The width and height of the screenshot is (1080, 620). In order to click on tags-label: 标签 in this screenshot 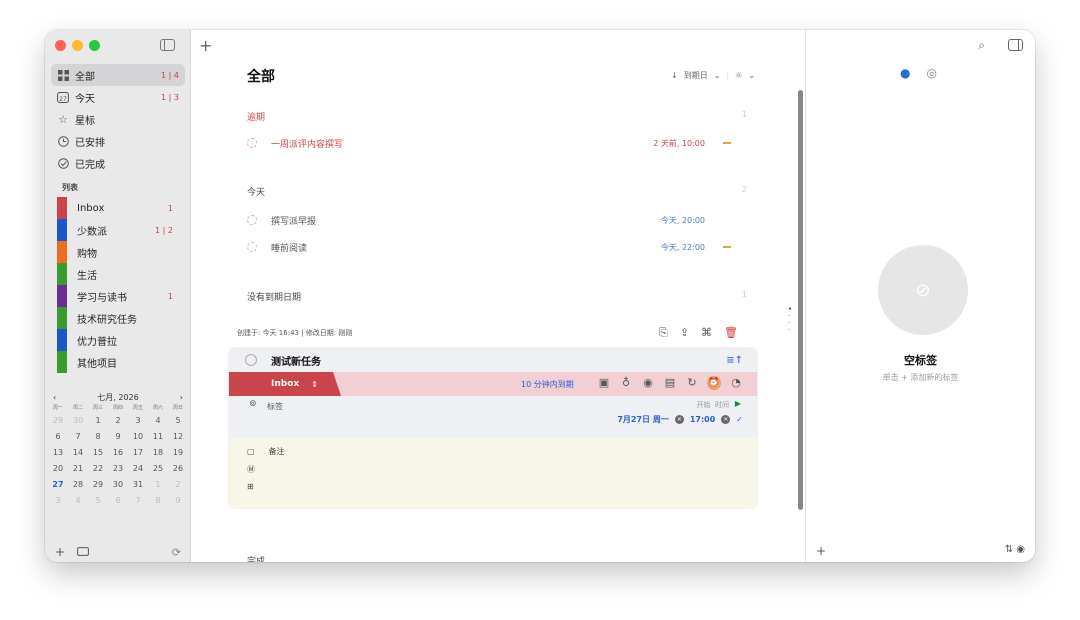, I will do `click(275, 406)`.